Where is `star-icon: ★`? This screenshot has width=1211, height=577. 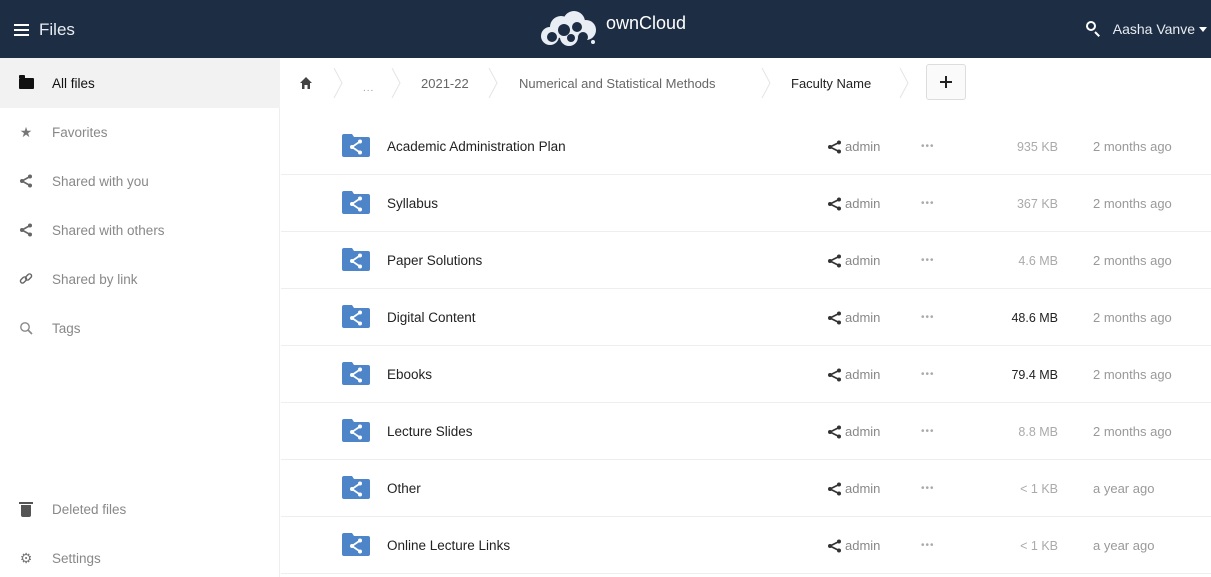
star-icon: ★ is located at coordinates (26, 131).